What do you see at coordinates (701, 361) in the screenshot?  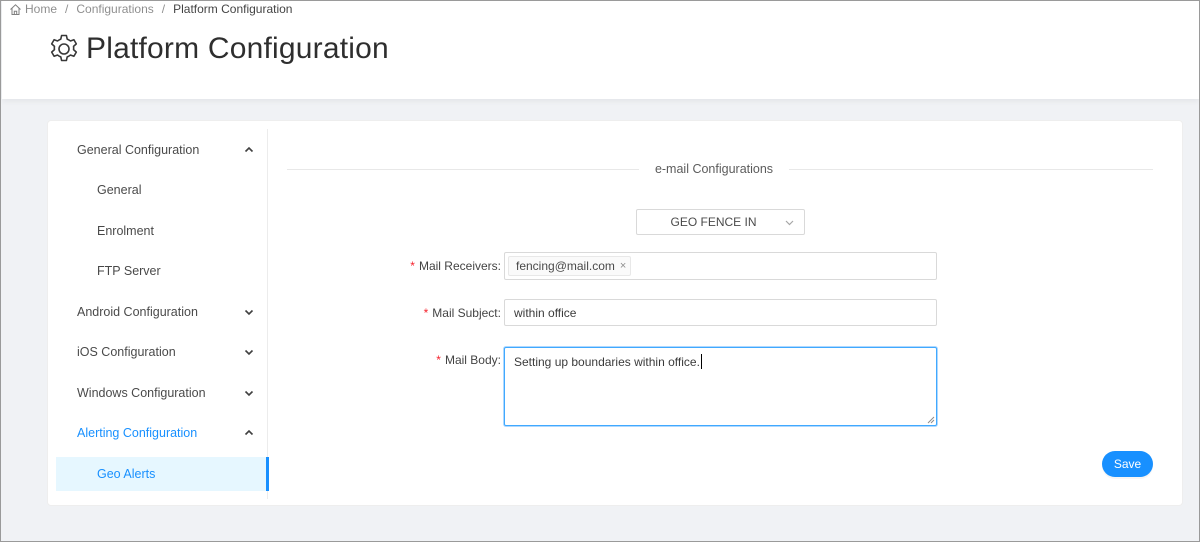 I see `text-cursor` at bounding box center [701, 361].